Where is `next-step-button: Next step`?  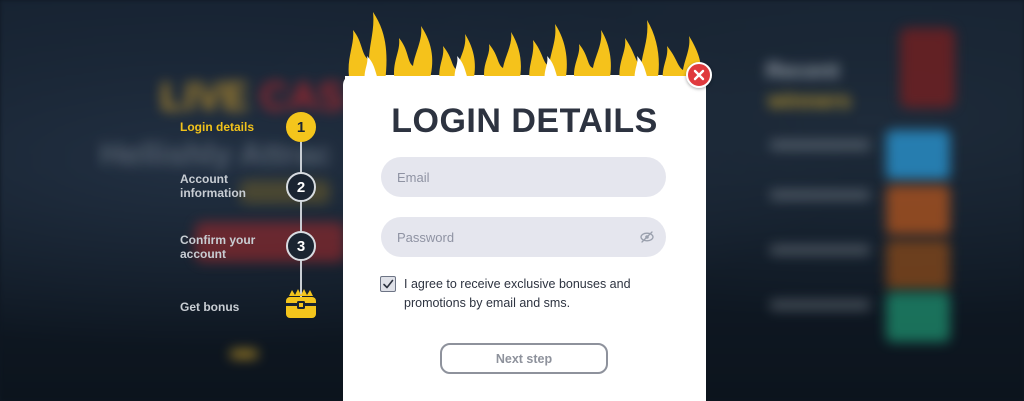 next-step-button: Next step is located at coordinates (524, 358).